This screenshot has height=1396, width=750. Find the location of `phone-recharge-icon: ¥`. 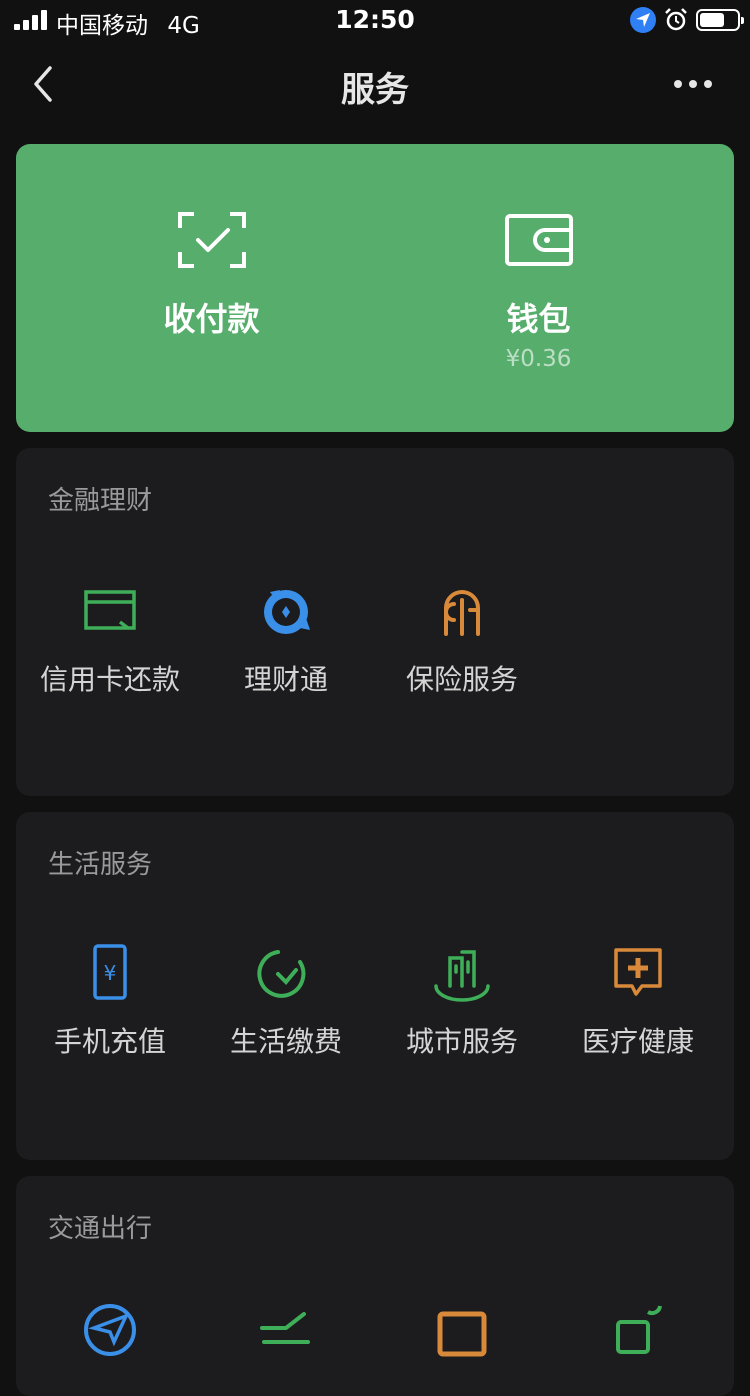

phone-recharge-icon: ¥ is located at coordinates (110, 972).